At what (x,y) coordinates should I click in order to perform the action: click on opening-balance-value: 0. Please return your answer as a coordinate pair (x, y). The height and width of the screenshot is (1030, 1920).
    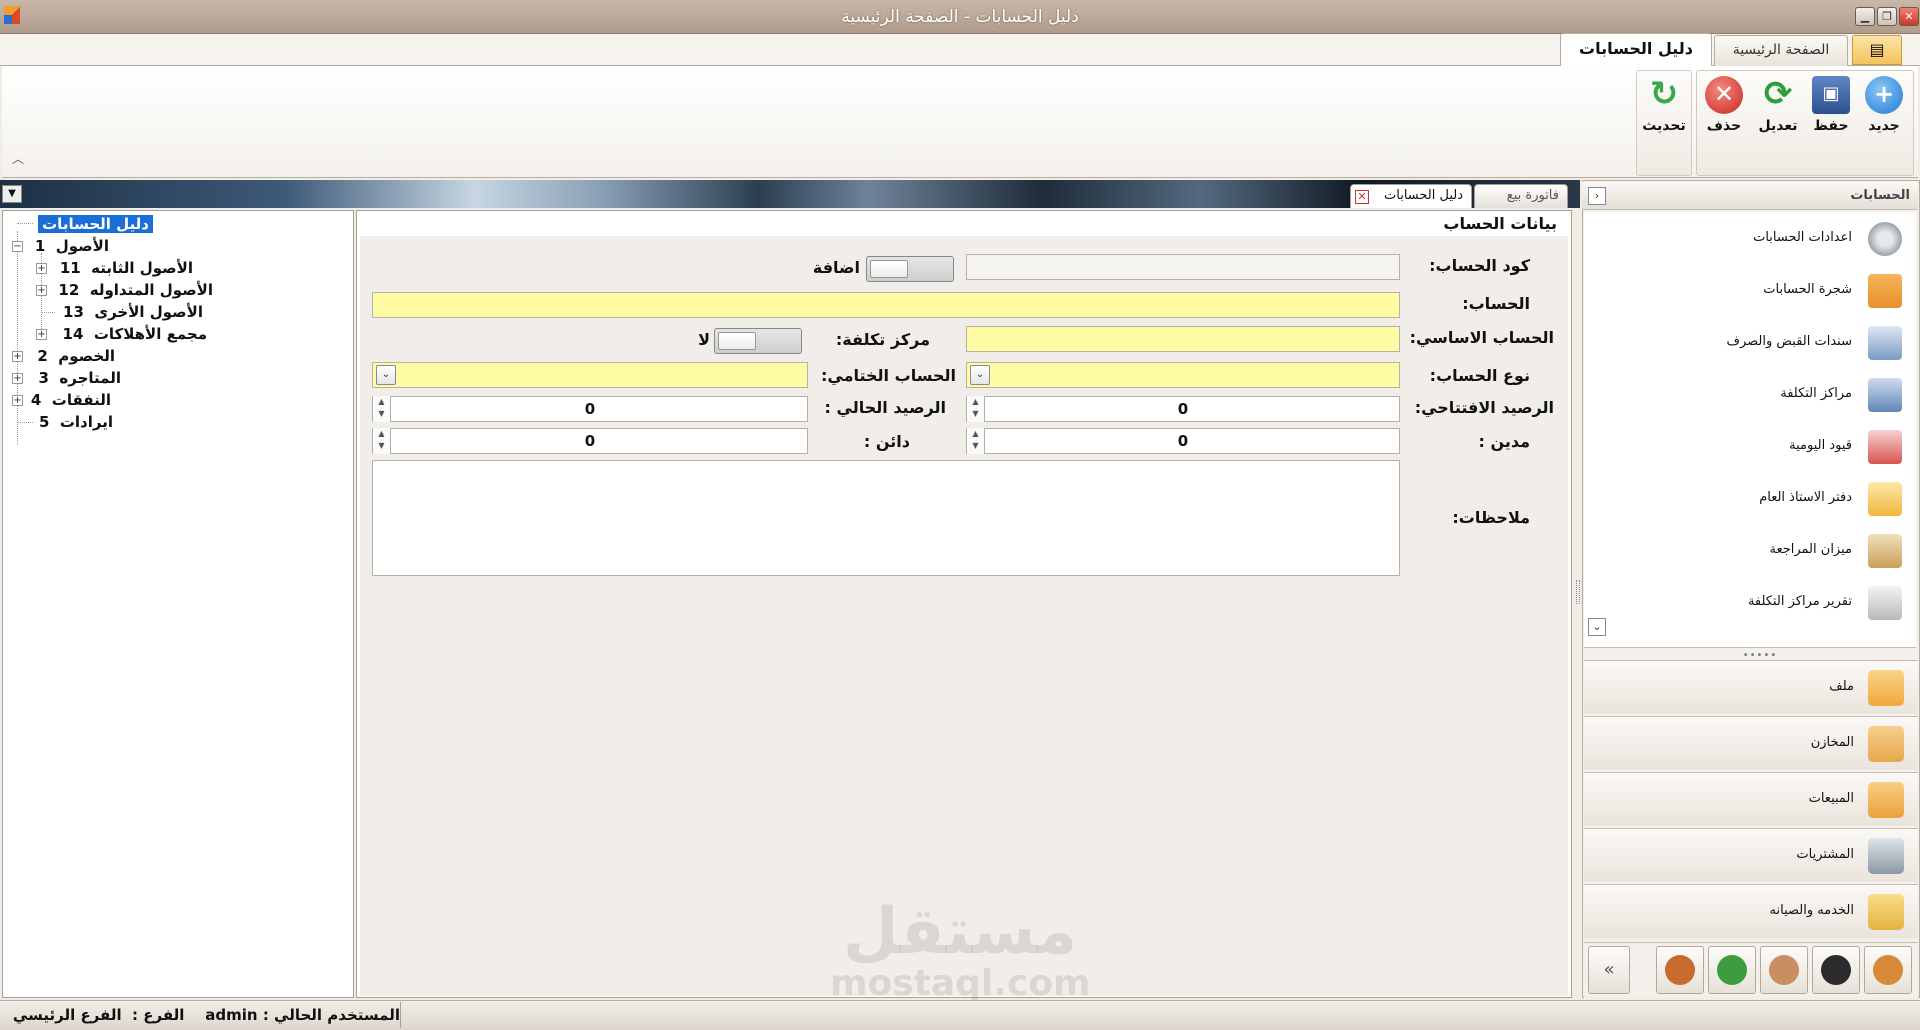
    Looking at the image, I should click on (1183, 409).